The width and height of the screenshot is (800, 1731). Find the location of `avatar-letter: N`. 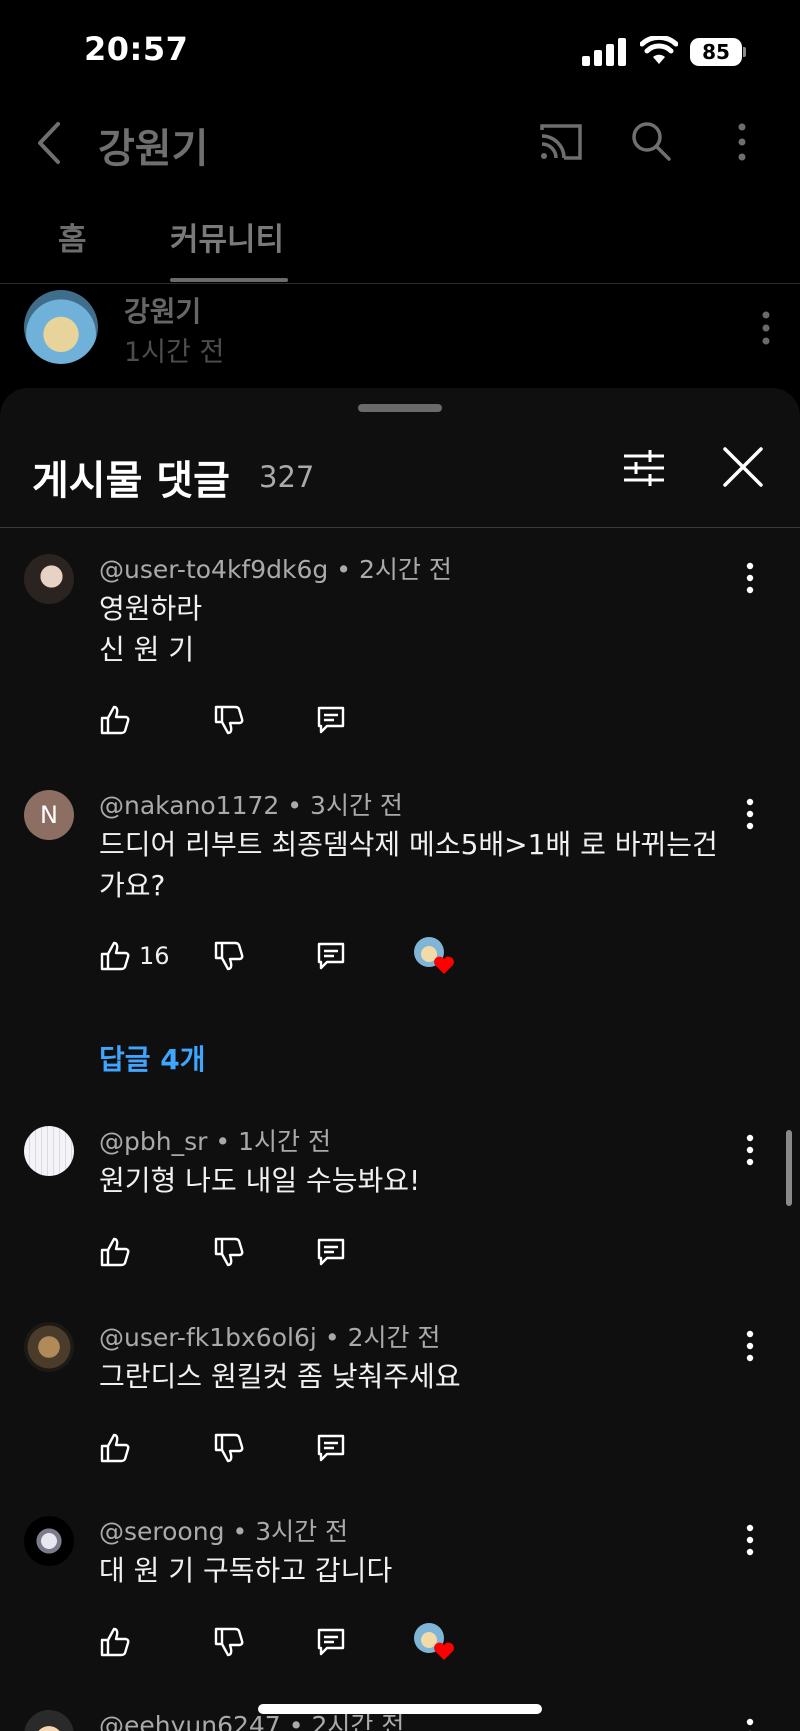

avatar-letter: N is located at coordinates (49, 815).